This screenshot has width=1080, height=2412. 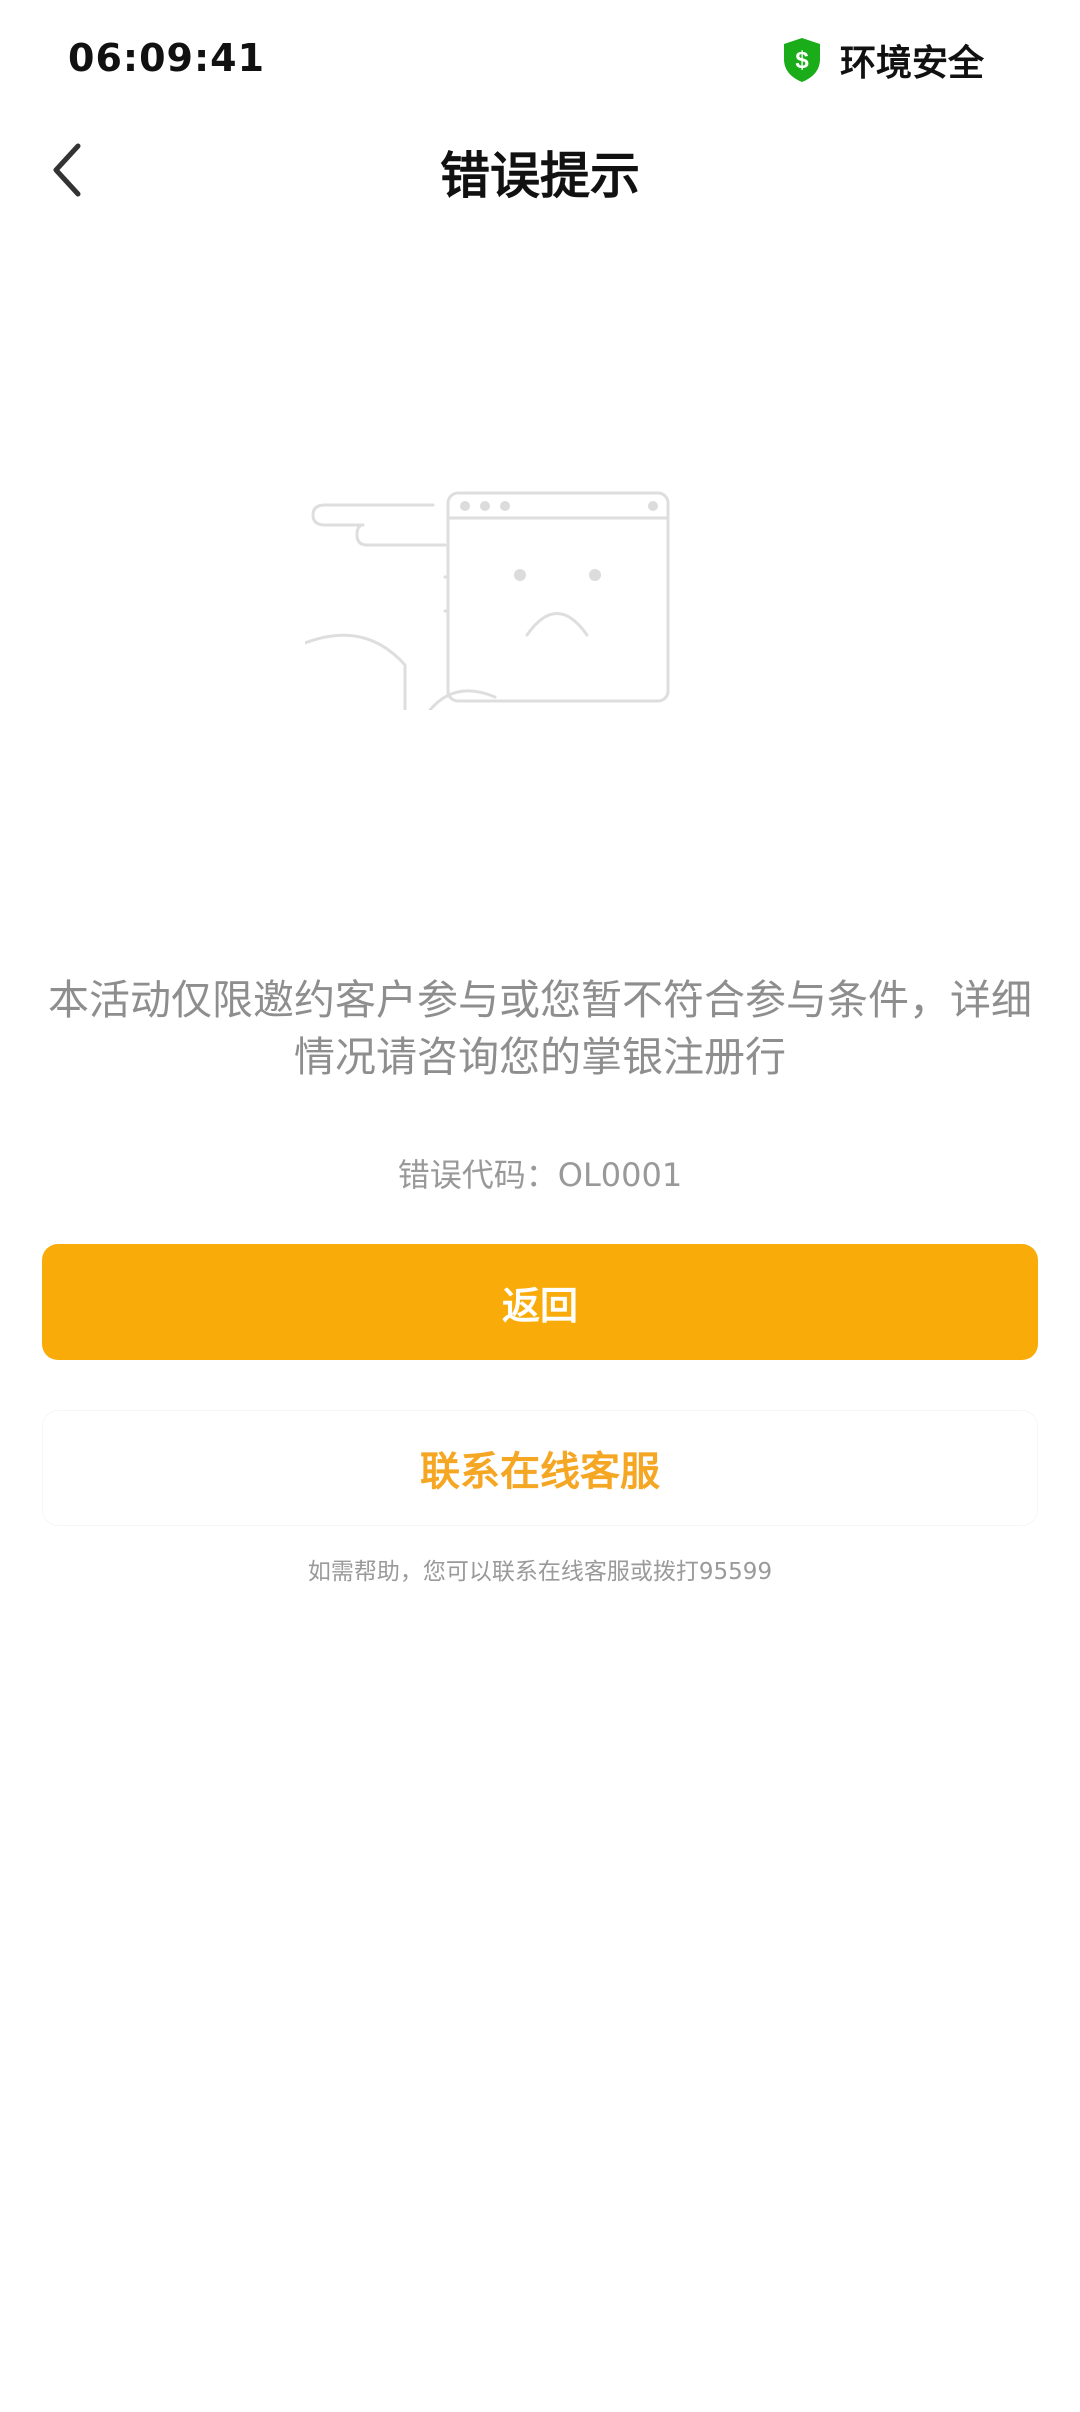 What do you see at coordinates (540, 60) in the screenshot?
I see `status-bar: 06:09:41 $ 环境安全` at bounding box center [540, 60].